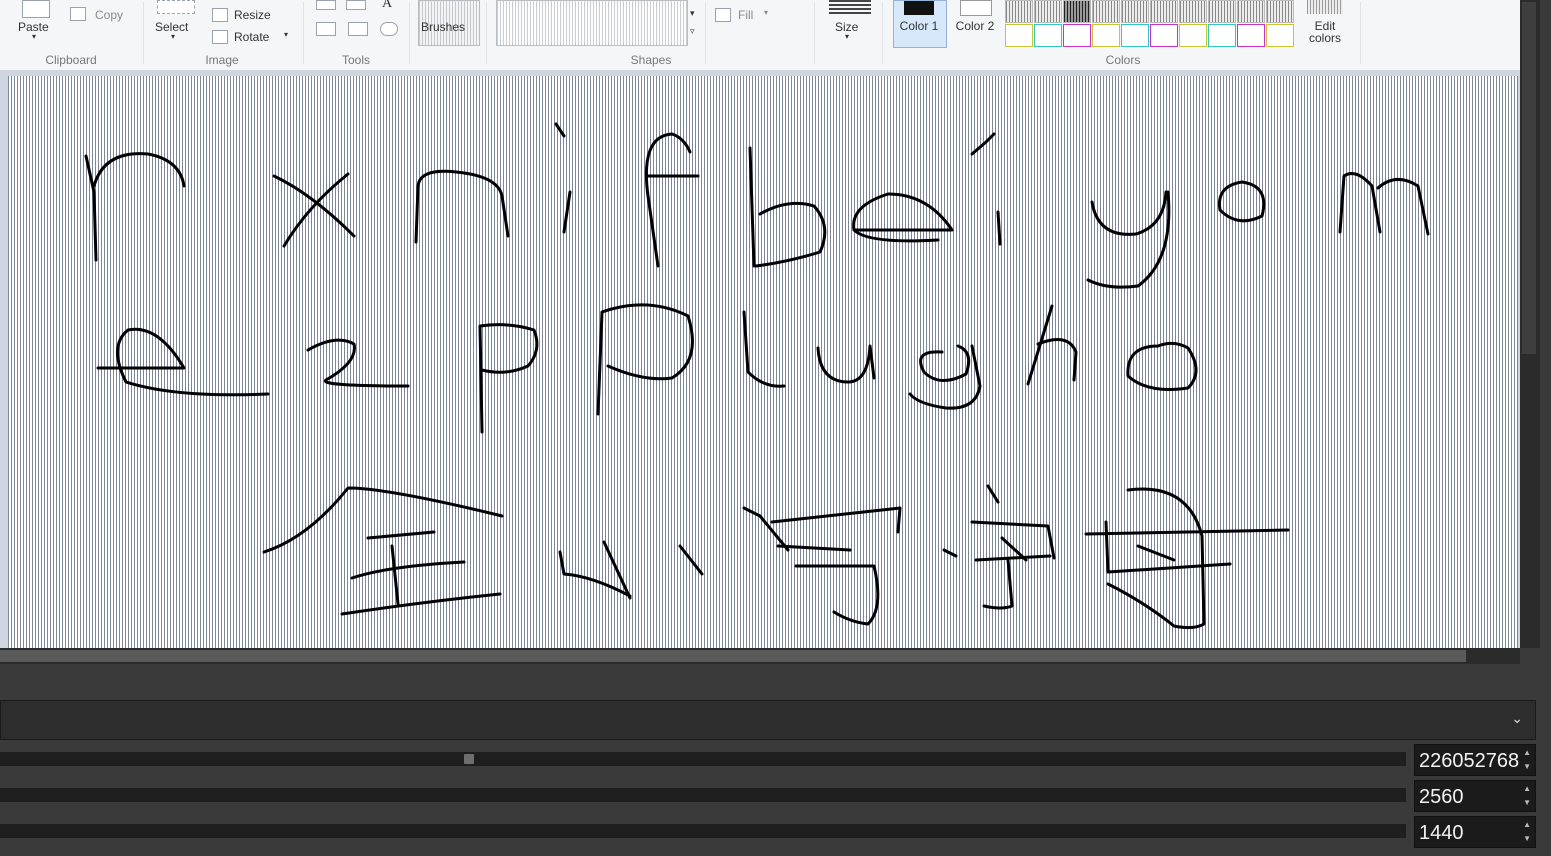  I want to click on value-field: 226052768 ▲ ▼, so click(1475, 760).